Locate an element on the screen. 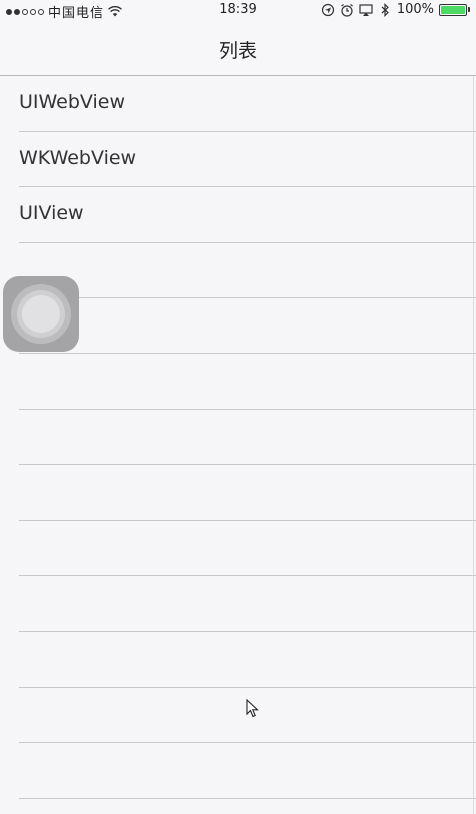 Image resolution: width=476 pixels, height=814 pixels. table-row: UIView is located at coordinates (238, 215).